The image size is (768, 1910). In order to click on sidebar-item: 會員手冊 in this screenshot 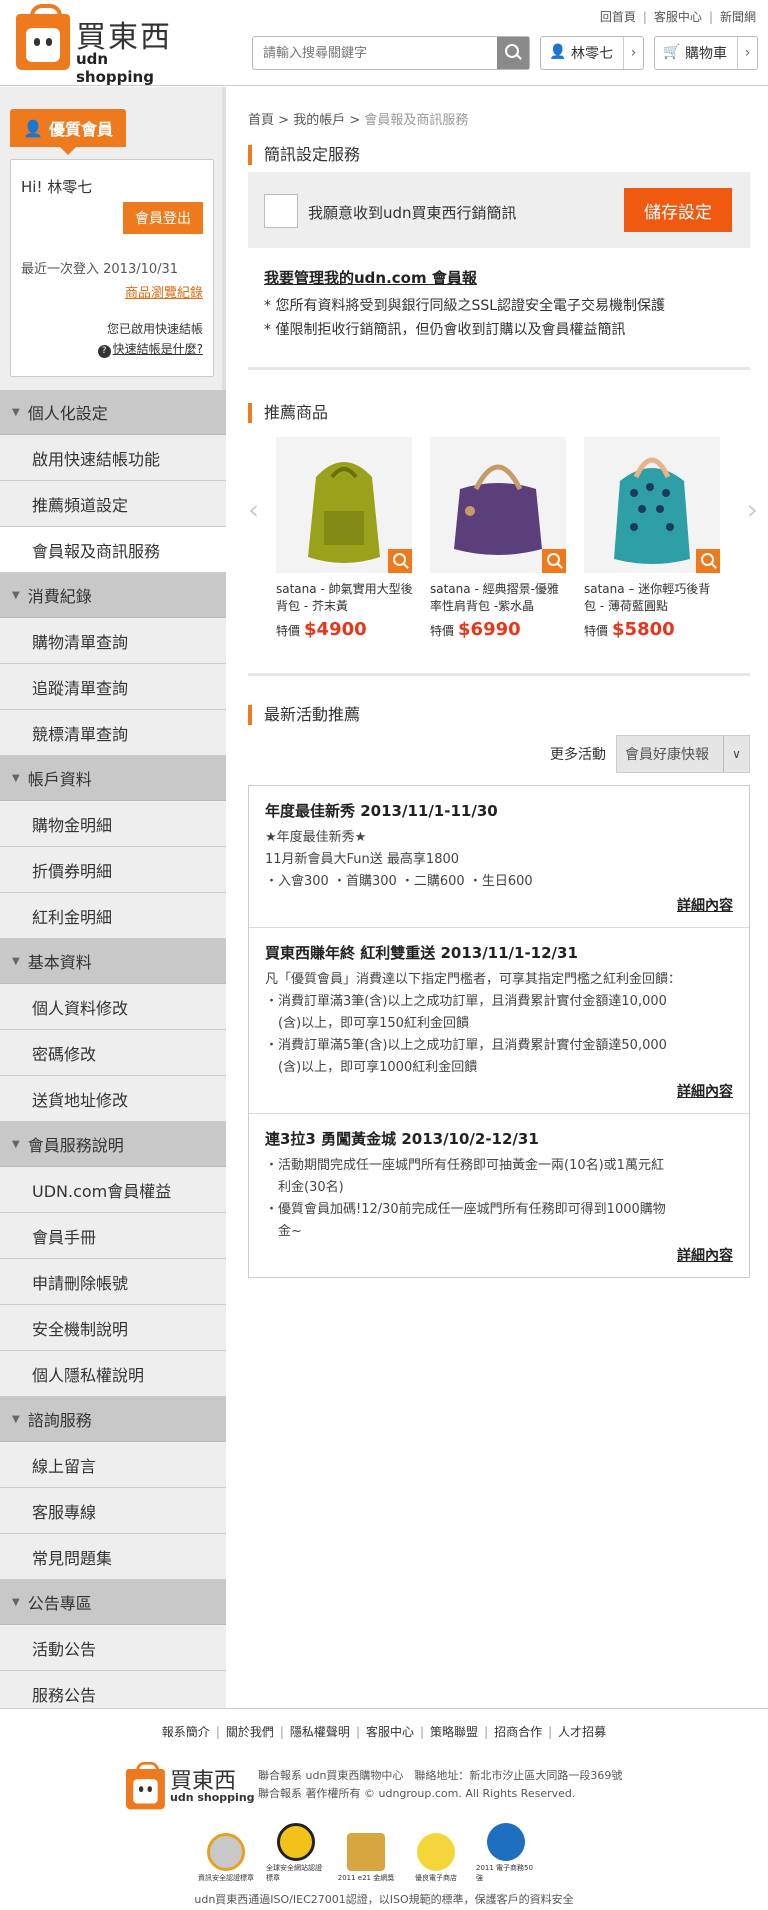, I will do `click(113, 1236)`.